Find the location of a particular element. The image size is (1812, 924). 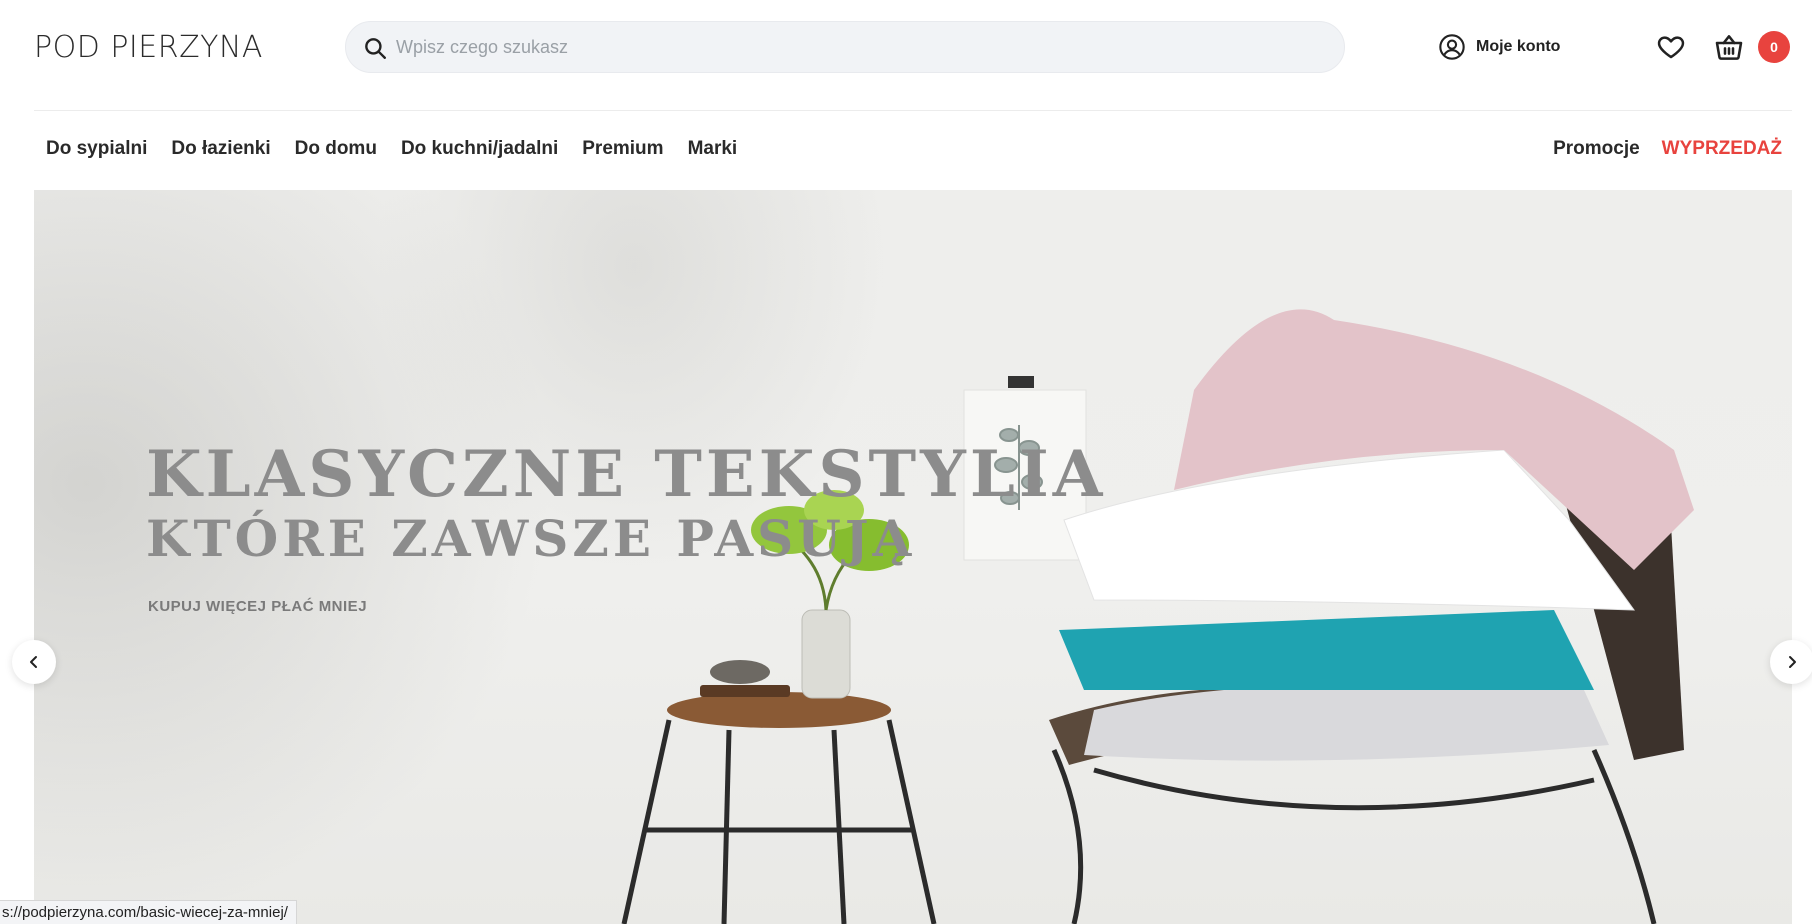

nav-item-do-lazienki: Do łazienki is located at coordinates (220, 150).